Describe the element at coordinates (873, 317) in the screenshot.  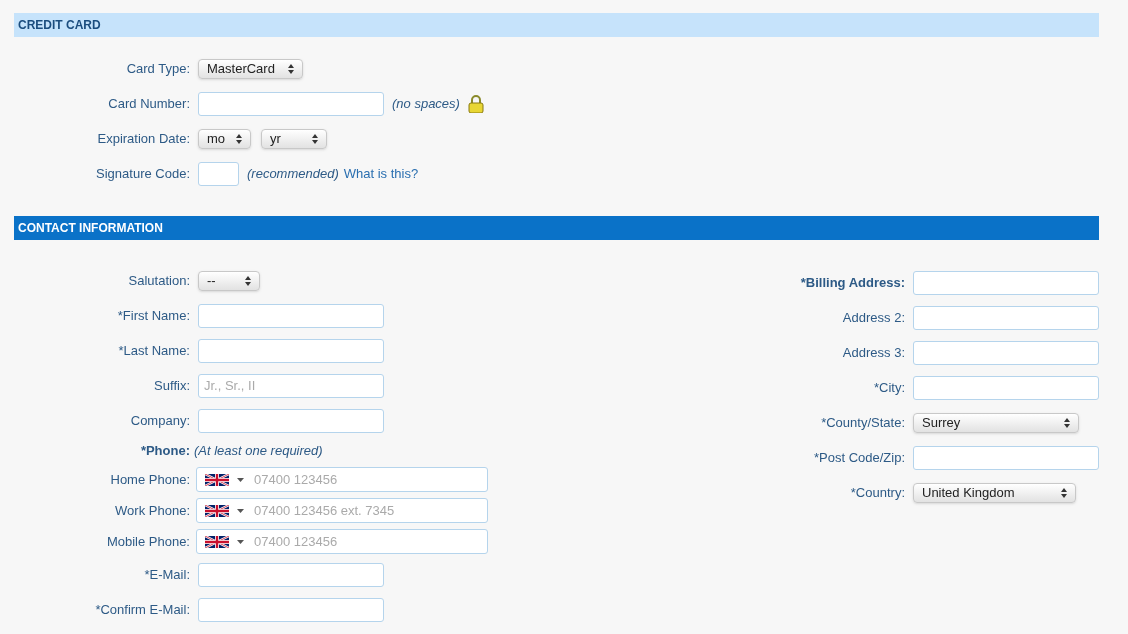
I see `field-label: Address 2:` at that location.